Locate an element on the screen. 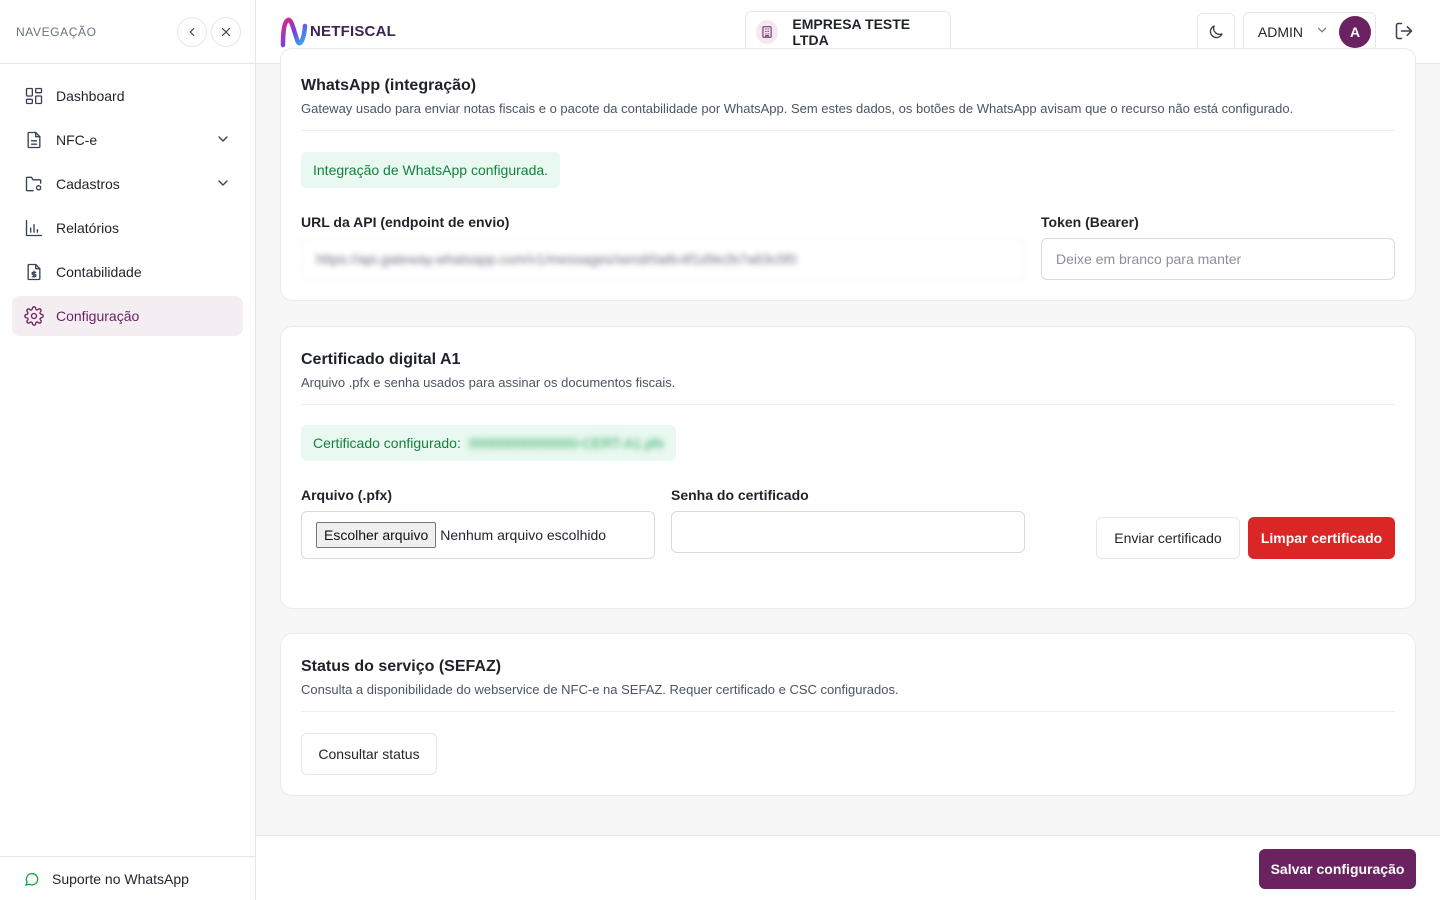  theme-toggle-button is located at coordinates (1215, 32).